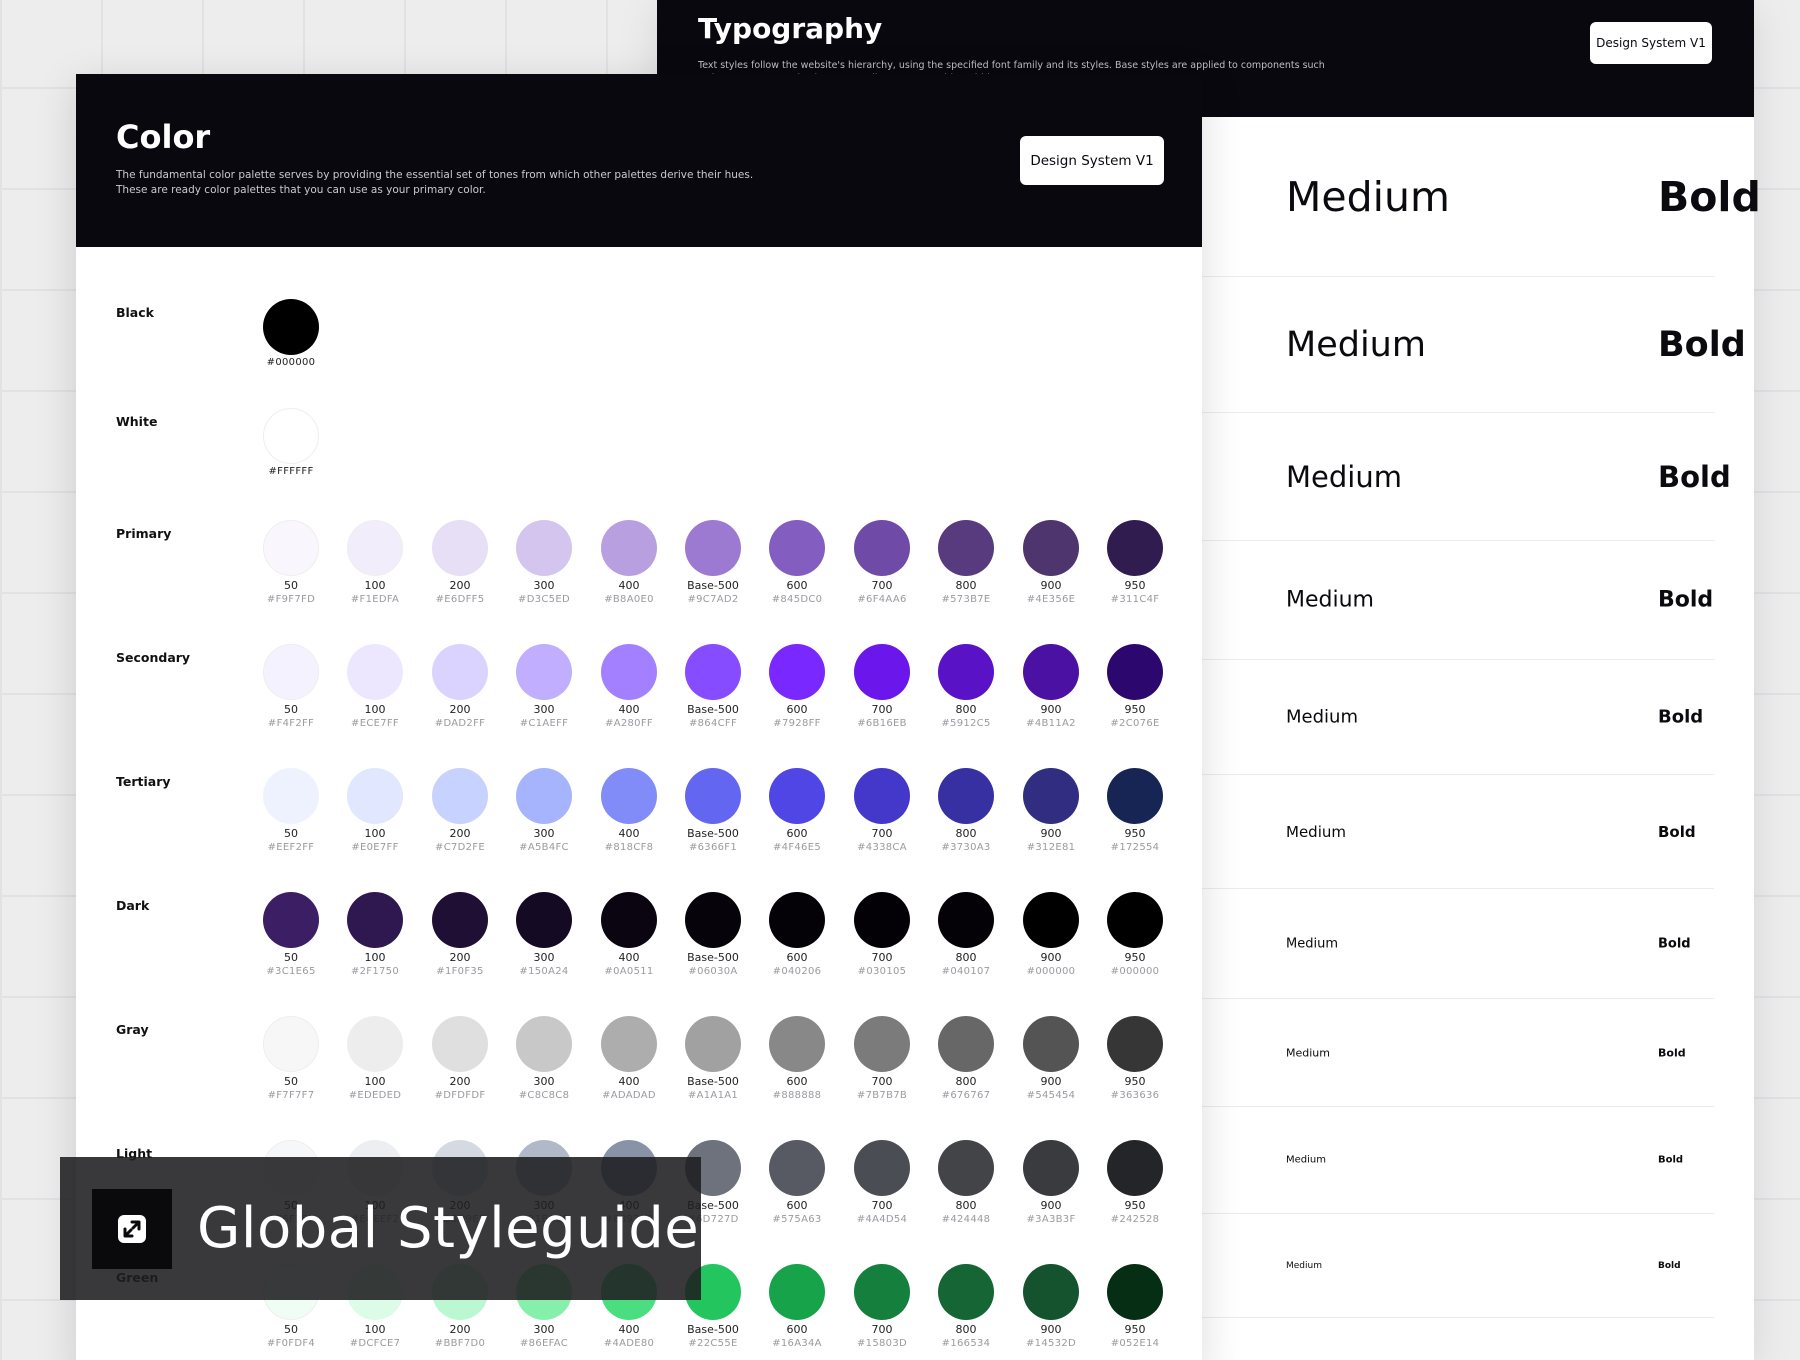 The height and width of the screenshot is (1360, 1800). Describe the element at coordinates (380, 1228) in the screenshot. I see `global-styleguide-badge: Global Styleguide` at that location.